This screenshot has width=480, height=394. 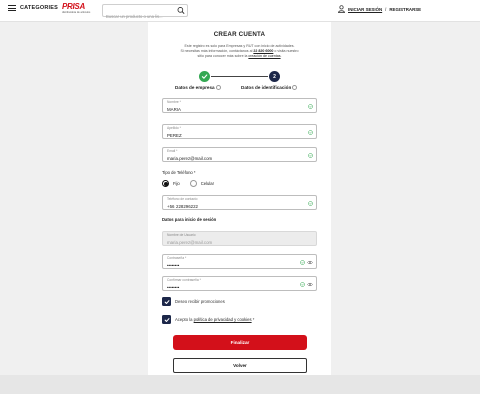 I want to click on confirm-password-label: Confirmar contraseña *, so click(x=184, y=280).